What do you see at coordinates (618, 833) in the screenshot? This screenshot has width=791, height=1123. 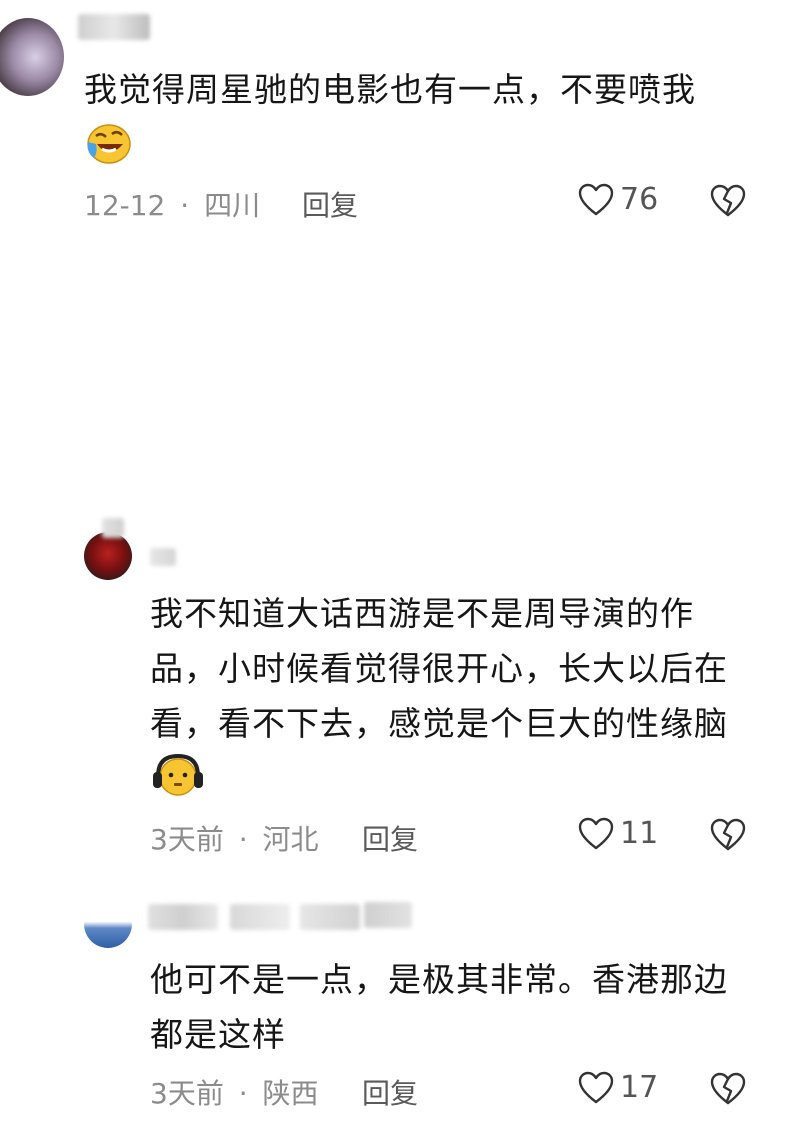 I see `like-button: 11` at bounding box center [618, 833].